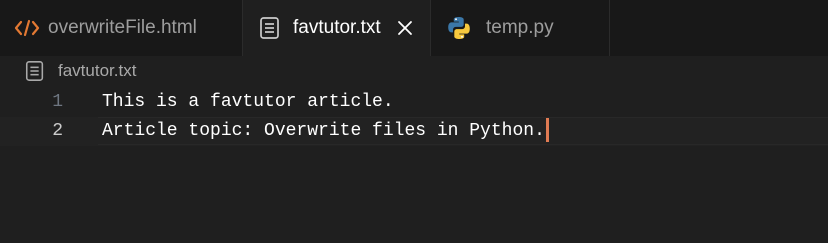 This screenshot has width=828, height=243. What do you see at coordinates (414, 102) in the screenshot?
I see `code-line: 1 This is a favtutor article.` at bounding box center [414, 102].